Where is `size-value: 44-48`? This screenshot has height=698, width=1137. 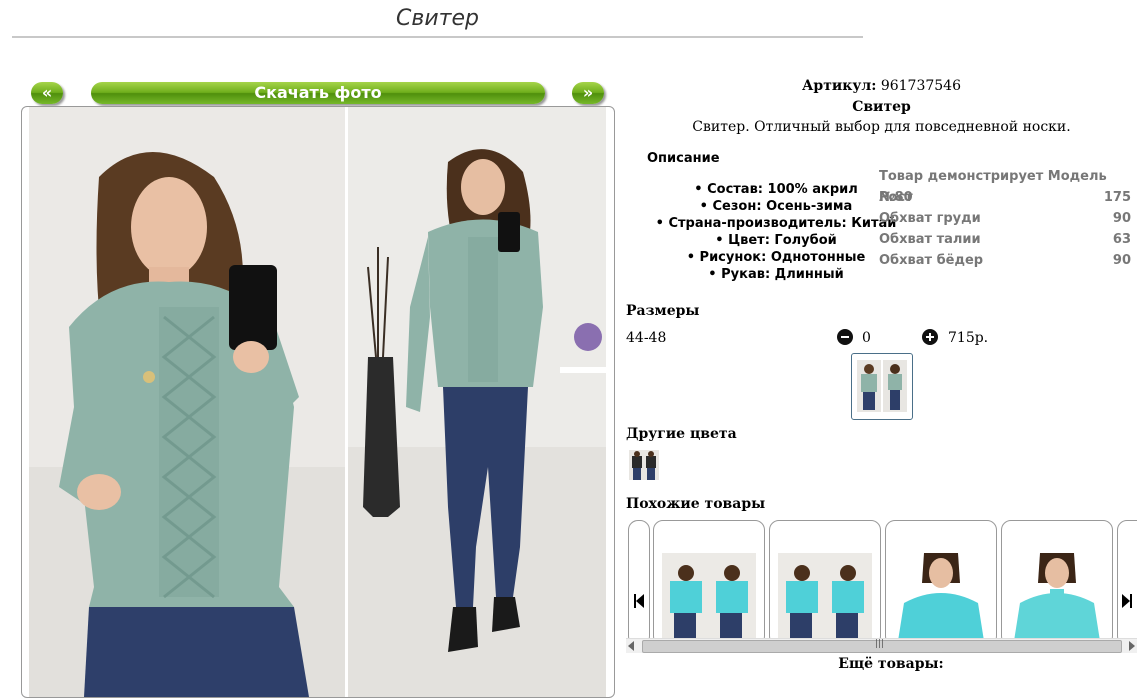 size-value: 44-48 is located at coordinates (646, 338).